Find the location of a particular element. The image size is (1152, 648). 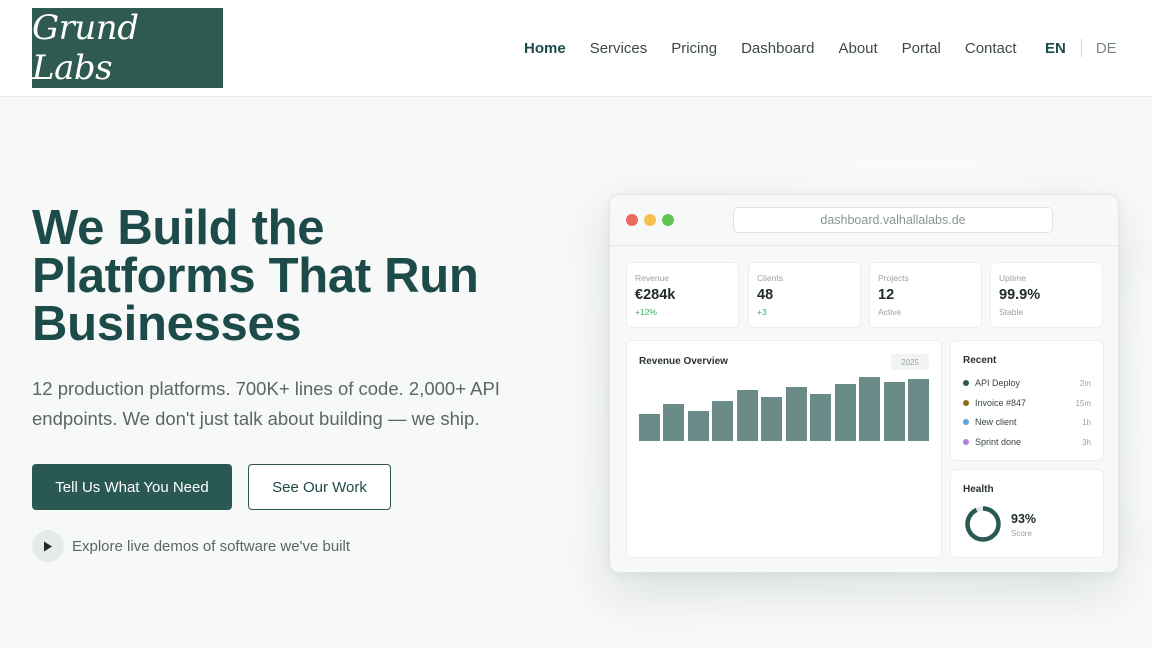

health-score-label: Score is located at coordinates (1021, 533).